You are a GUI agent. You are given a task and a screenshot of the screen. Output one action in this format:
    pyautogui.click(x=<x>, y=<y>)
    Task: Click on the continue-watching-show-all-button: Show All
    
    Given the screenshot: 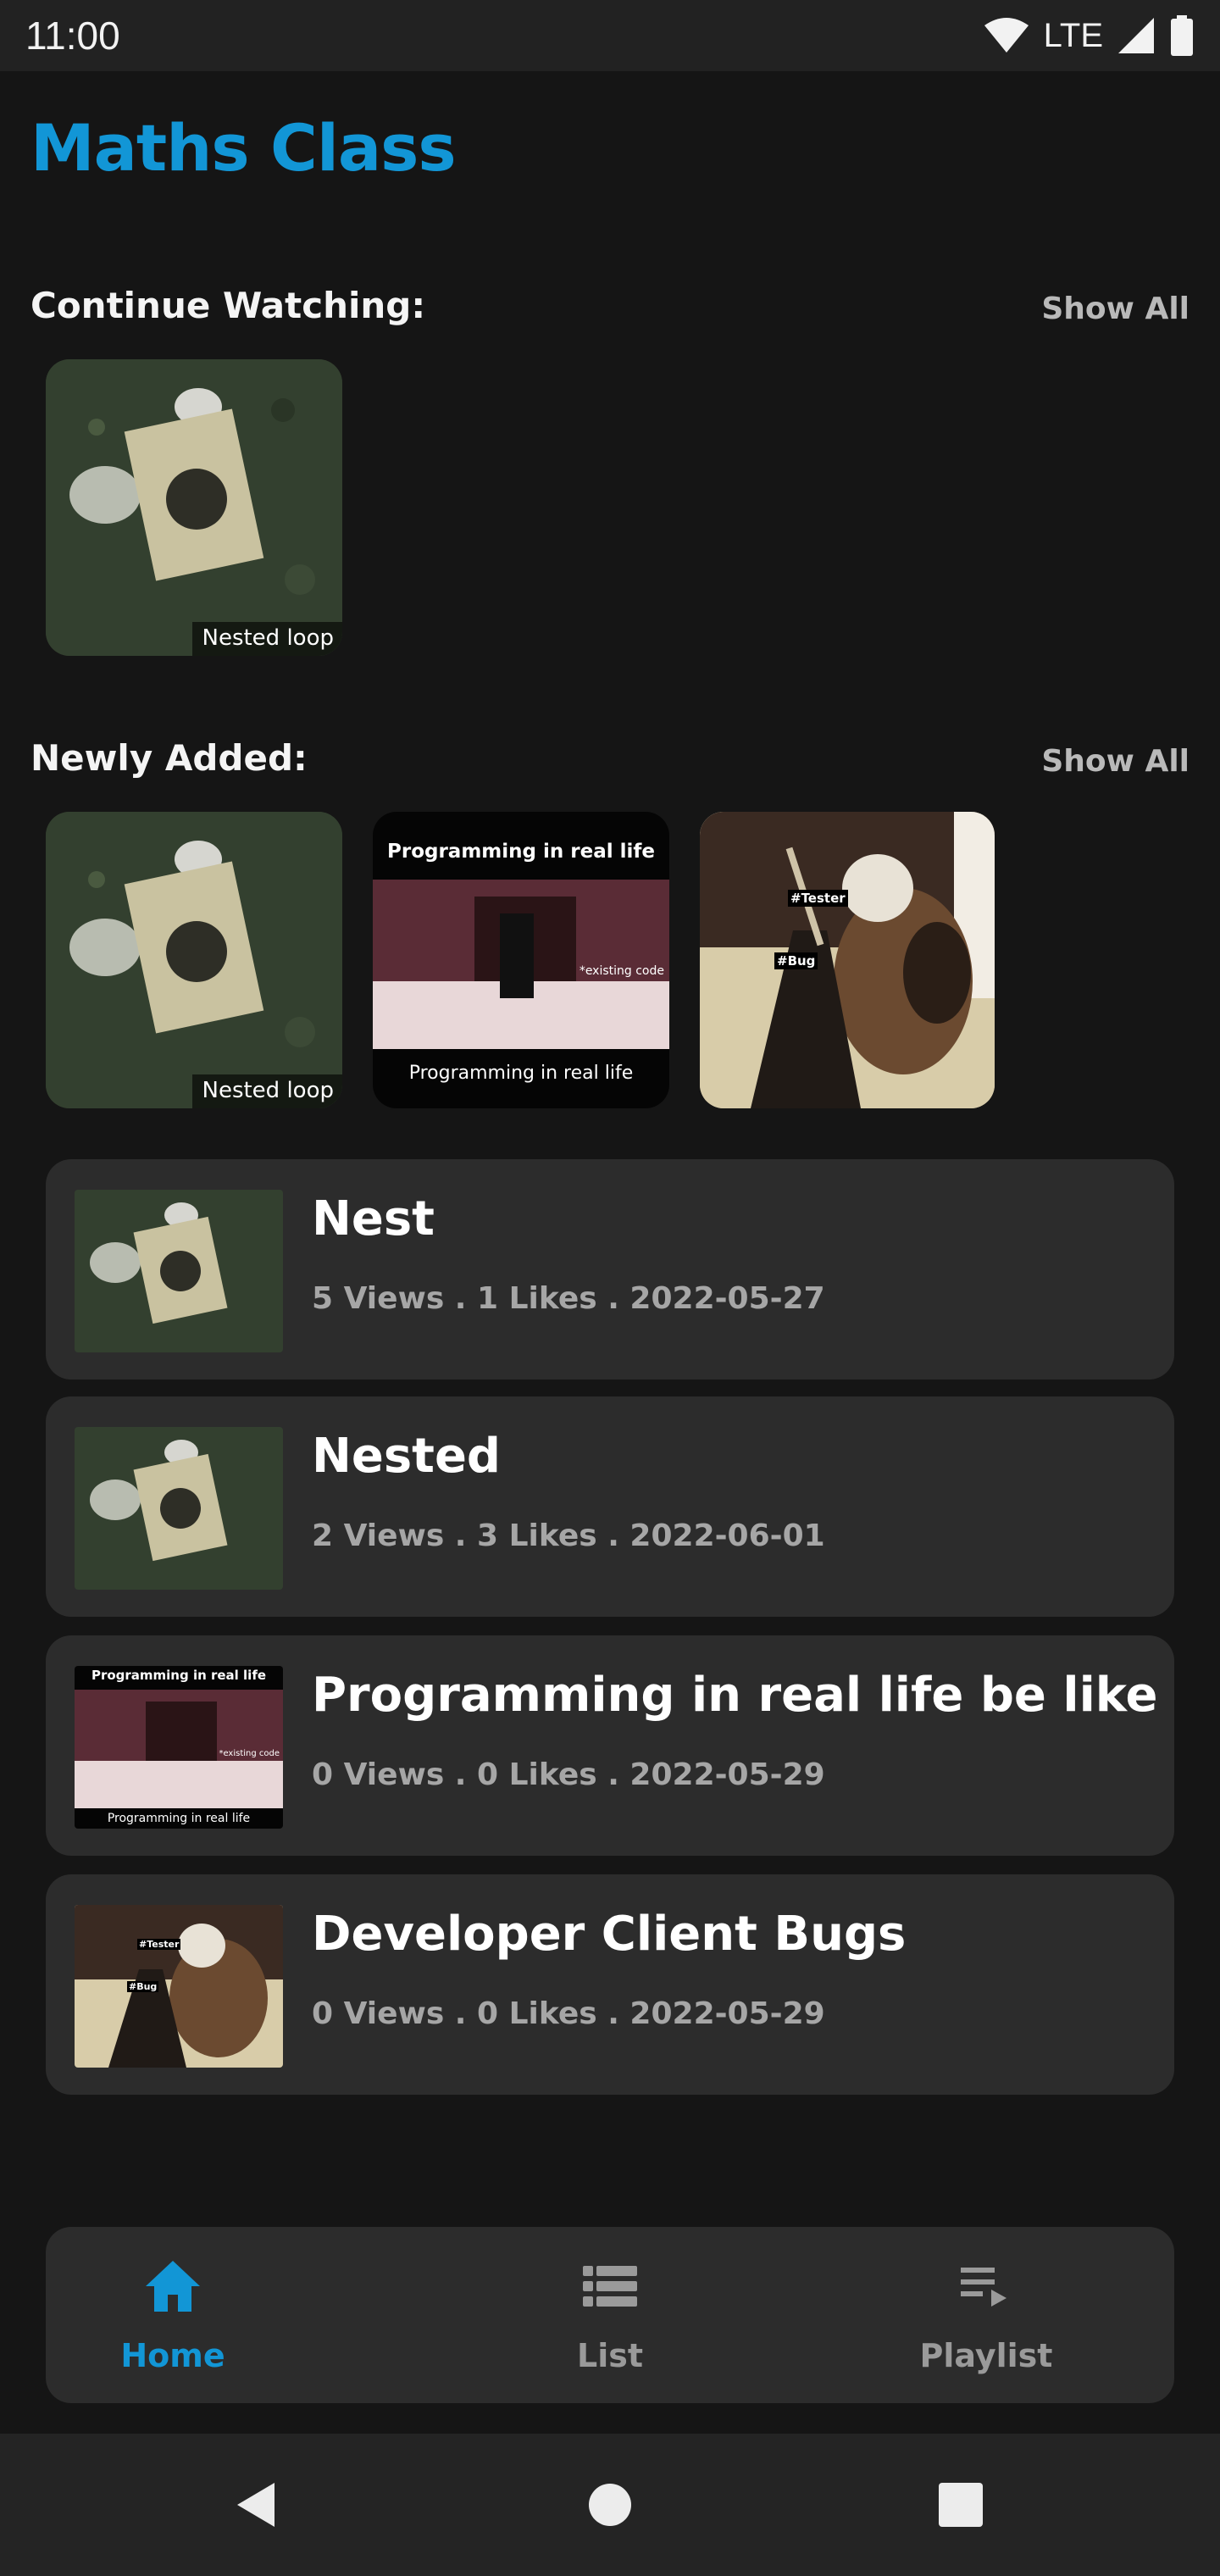 What is the action you would take?
    pyautogui.click(x=1115, y=308)
    